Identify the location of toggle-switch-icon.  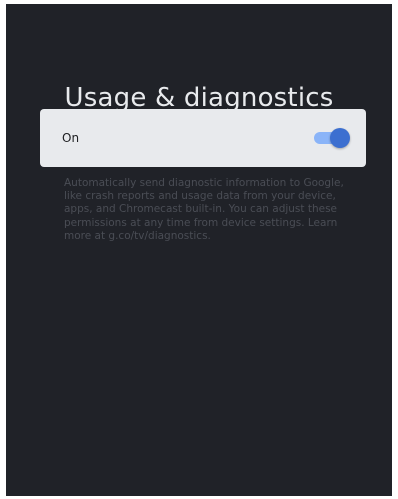
(332, 138).